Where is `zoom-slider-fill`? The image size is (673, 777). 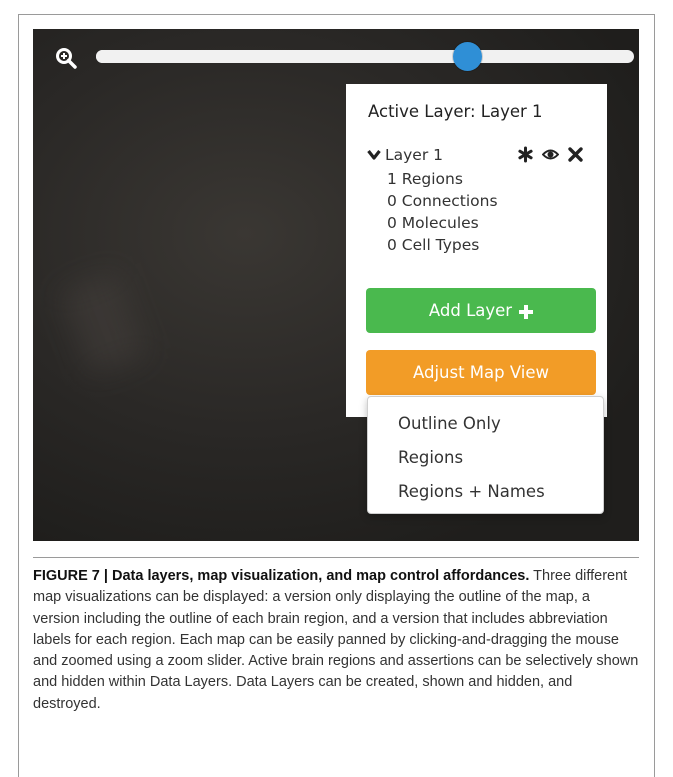
zoom-slider-fill is located at coordinates (282, 56).